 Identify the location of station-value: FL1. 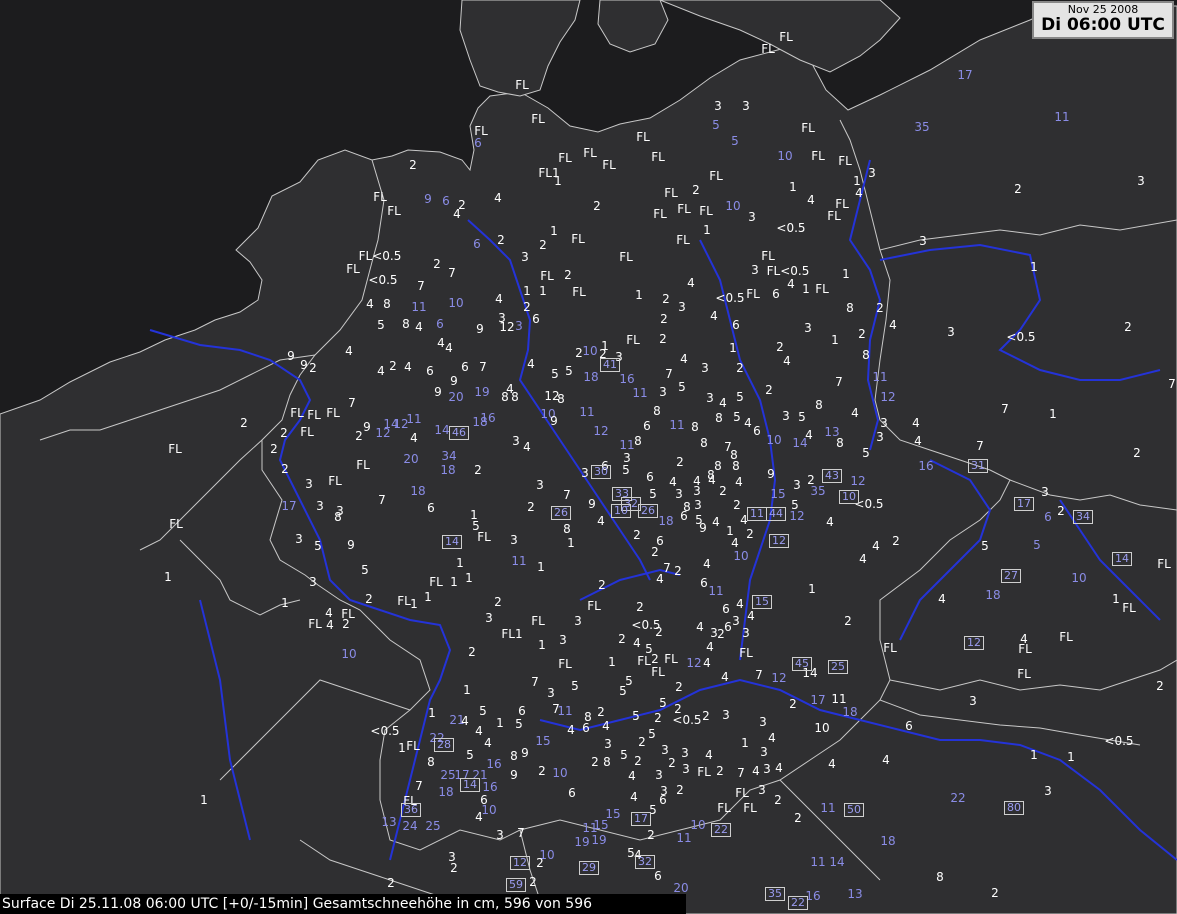
(512, 634).